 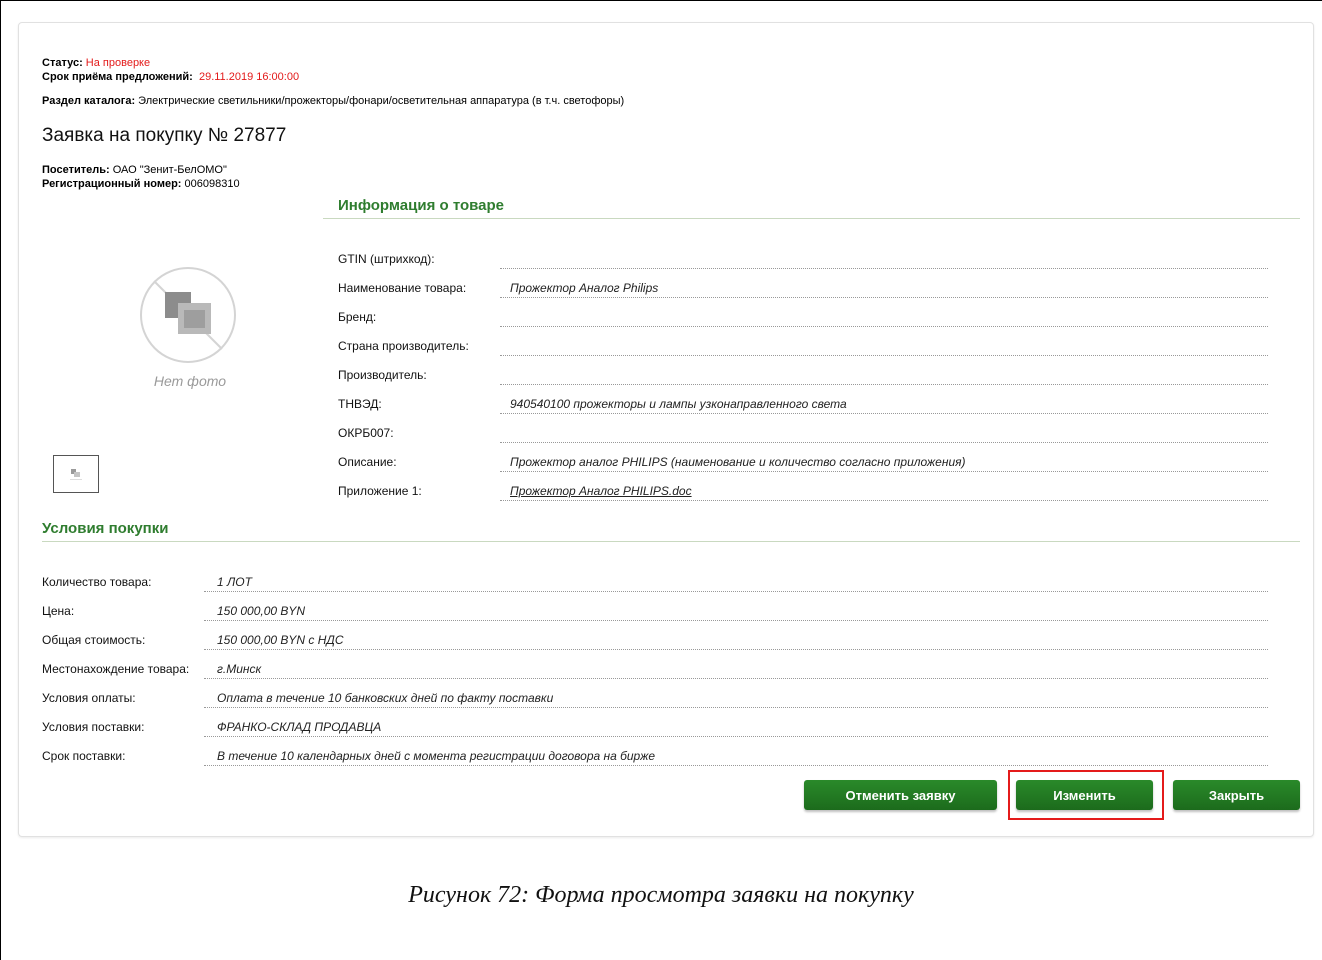 I want to click on purchase-terms-label: Срок поставки:, so click(x=84, y=756).